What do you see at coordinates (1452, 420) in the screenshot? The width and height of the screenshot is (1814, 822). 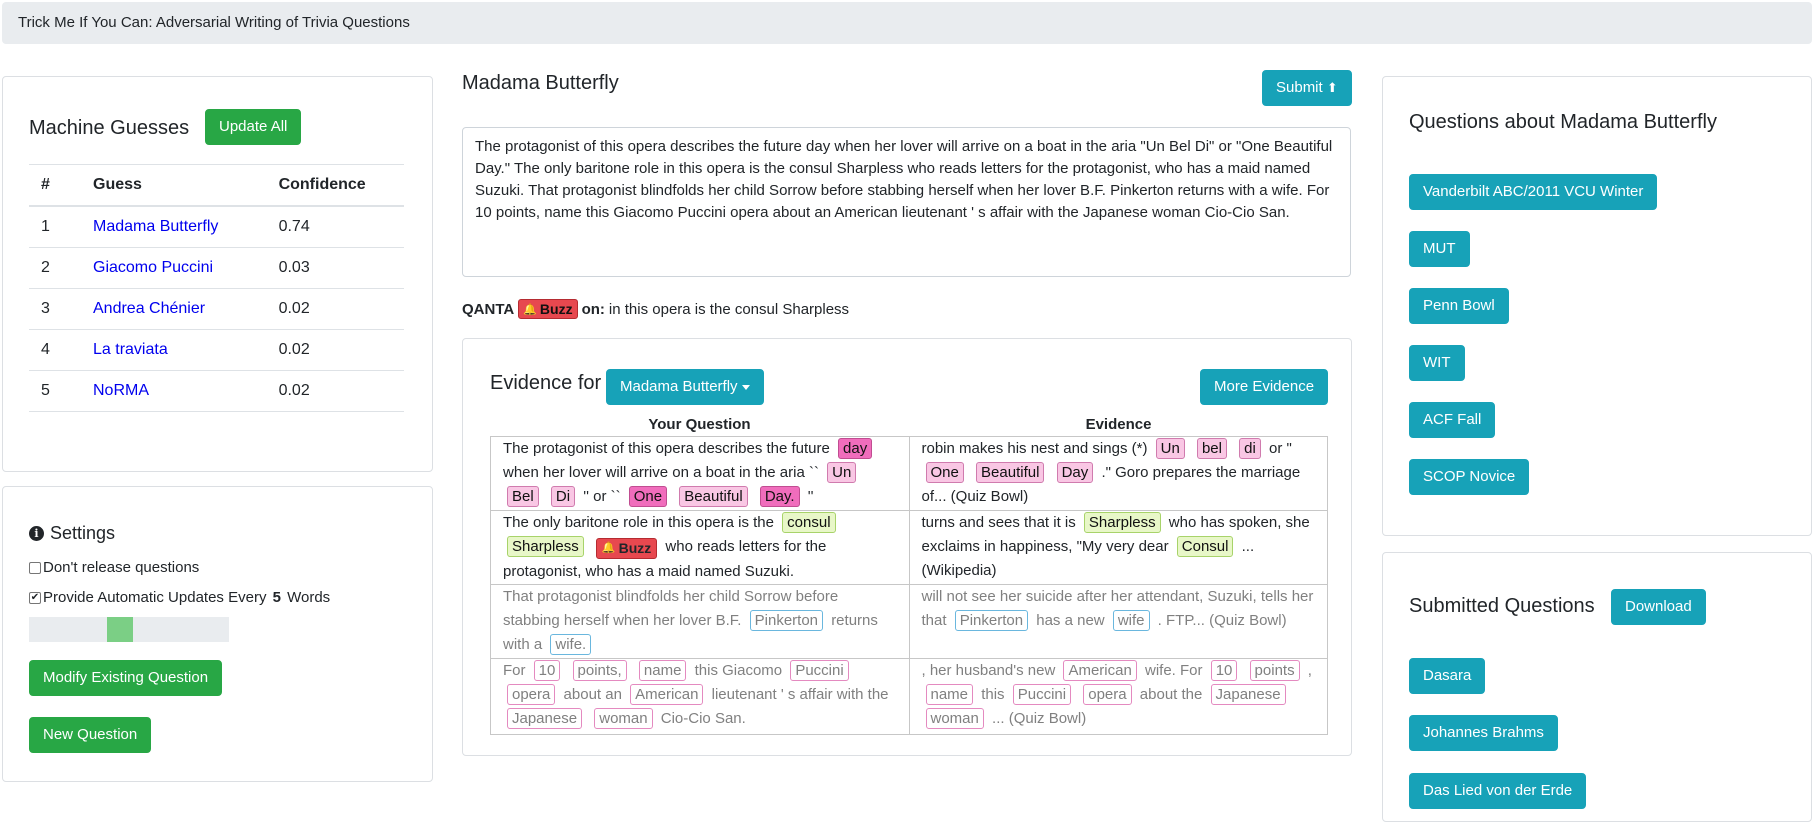 I see `related-question-button: ACF Fall` at bounding box center [1452, 420].